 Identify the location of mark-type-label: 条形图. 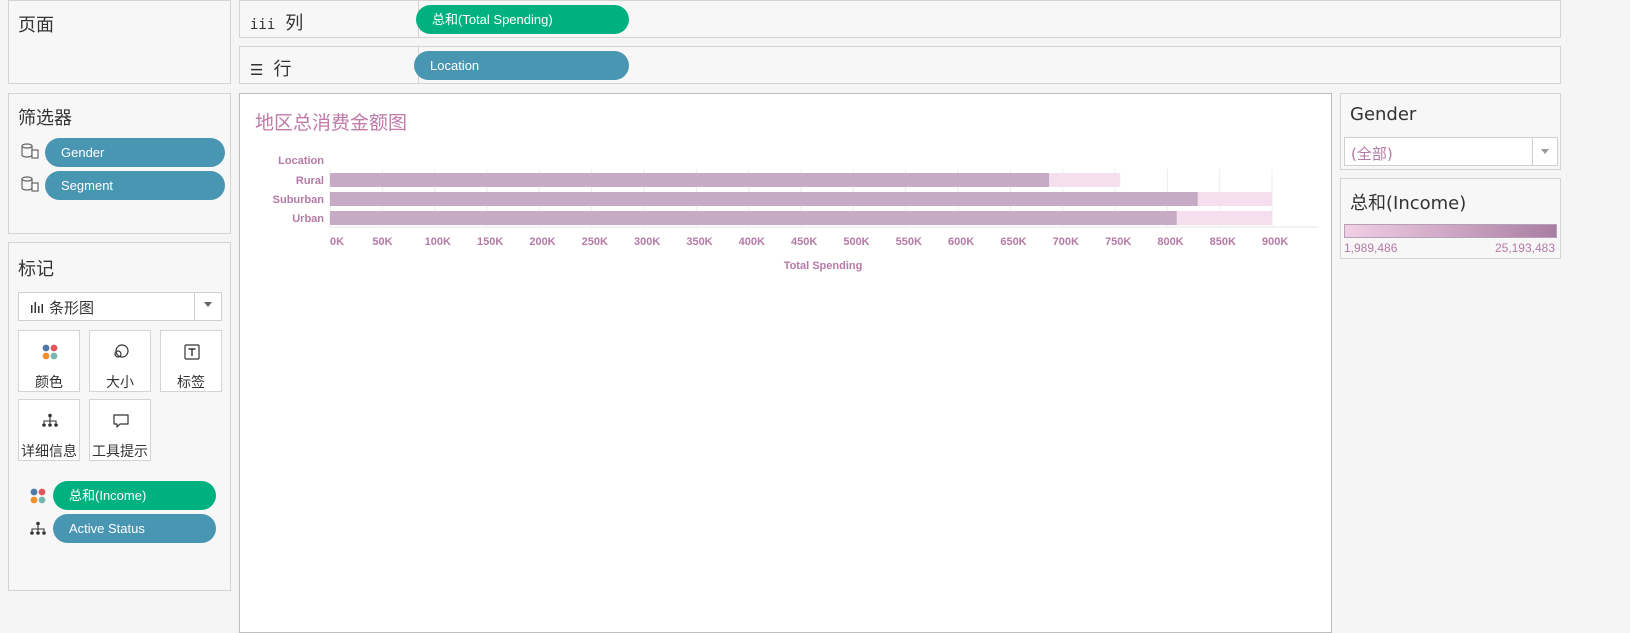
(72, 308).